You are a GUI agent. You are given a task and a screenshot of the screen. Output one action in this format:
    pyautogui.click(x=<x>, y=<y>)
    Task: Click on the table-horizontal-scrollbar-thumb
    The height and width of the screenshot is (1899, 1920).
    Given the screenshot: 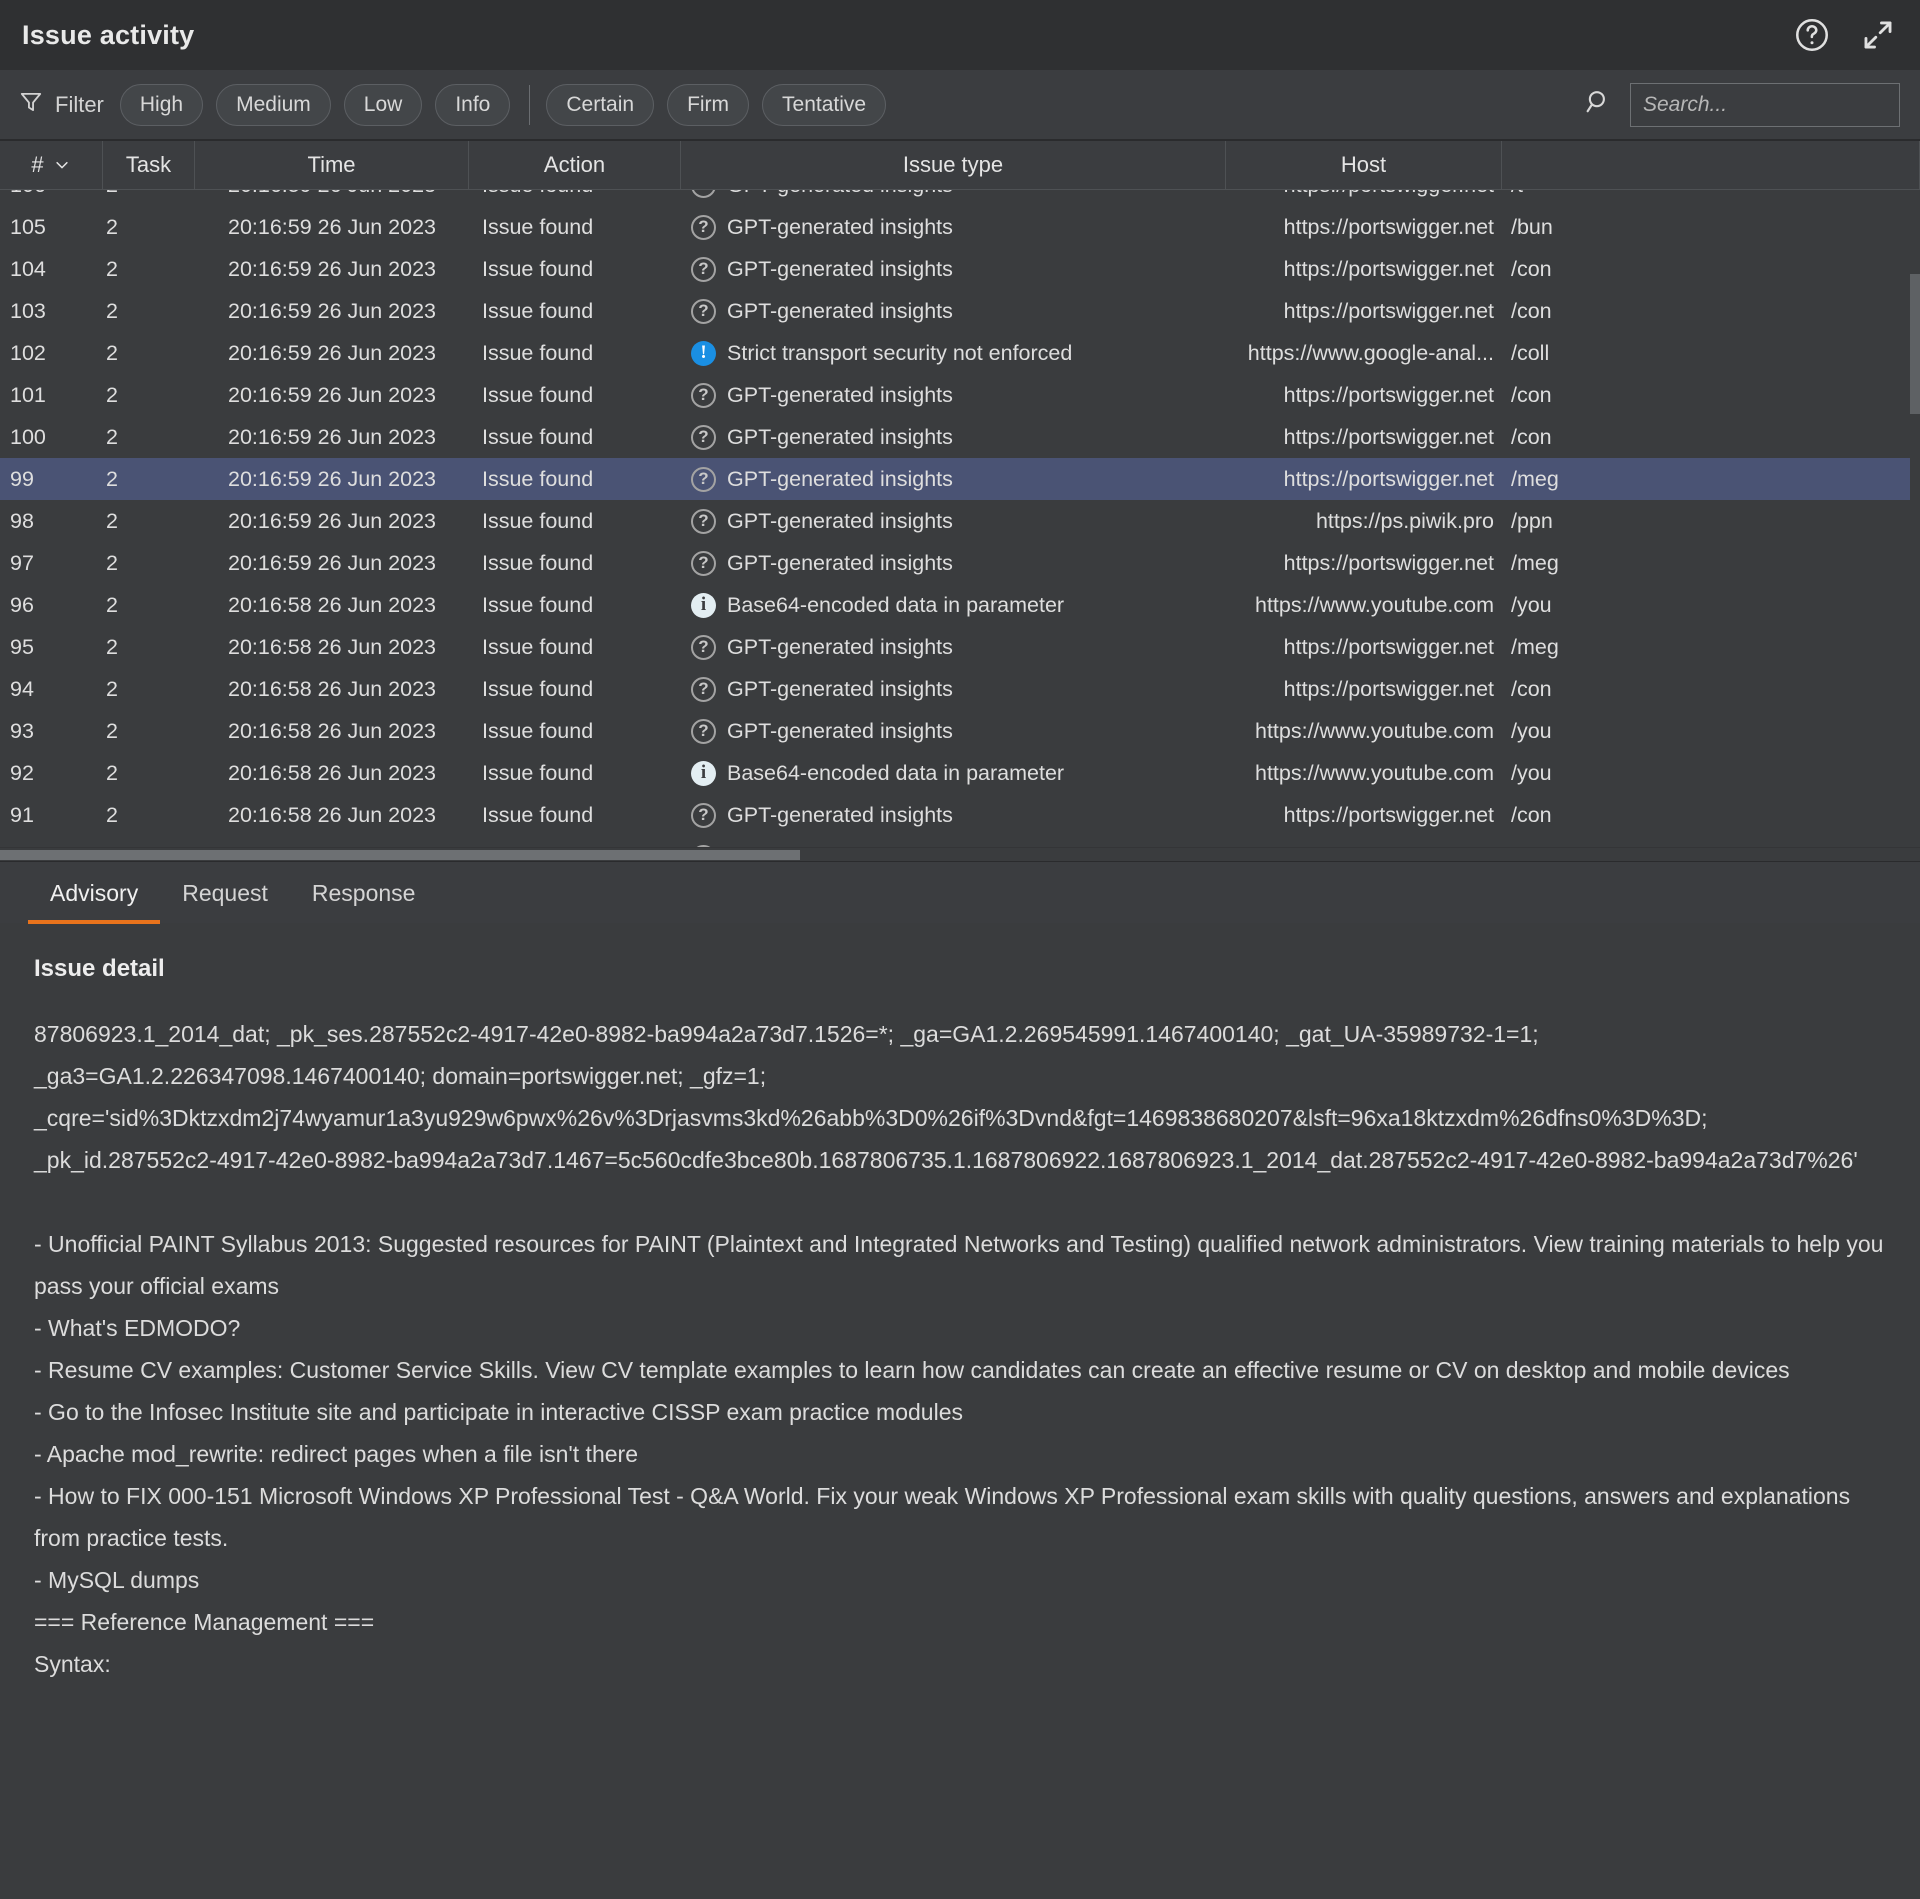 What is the action you would take?
    pyautogui.click(x=400, y=855)
    